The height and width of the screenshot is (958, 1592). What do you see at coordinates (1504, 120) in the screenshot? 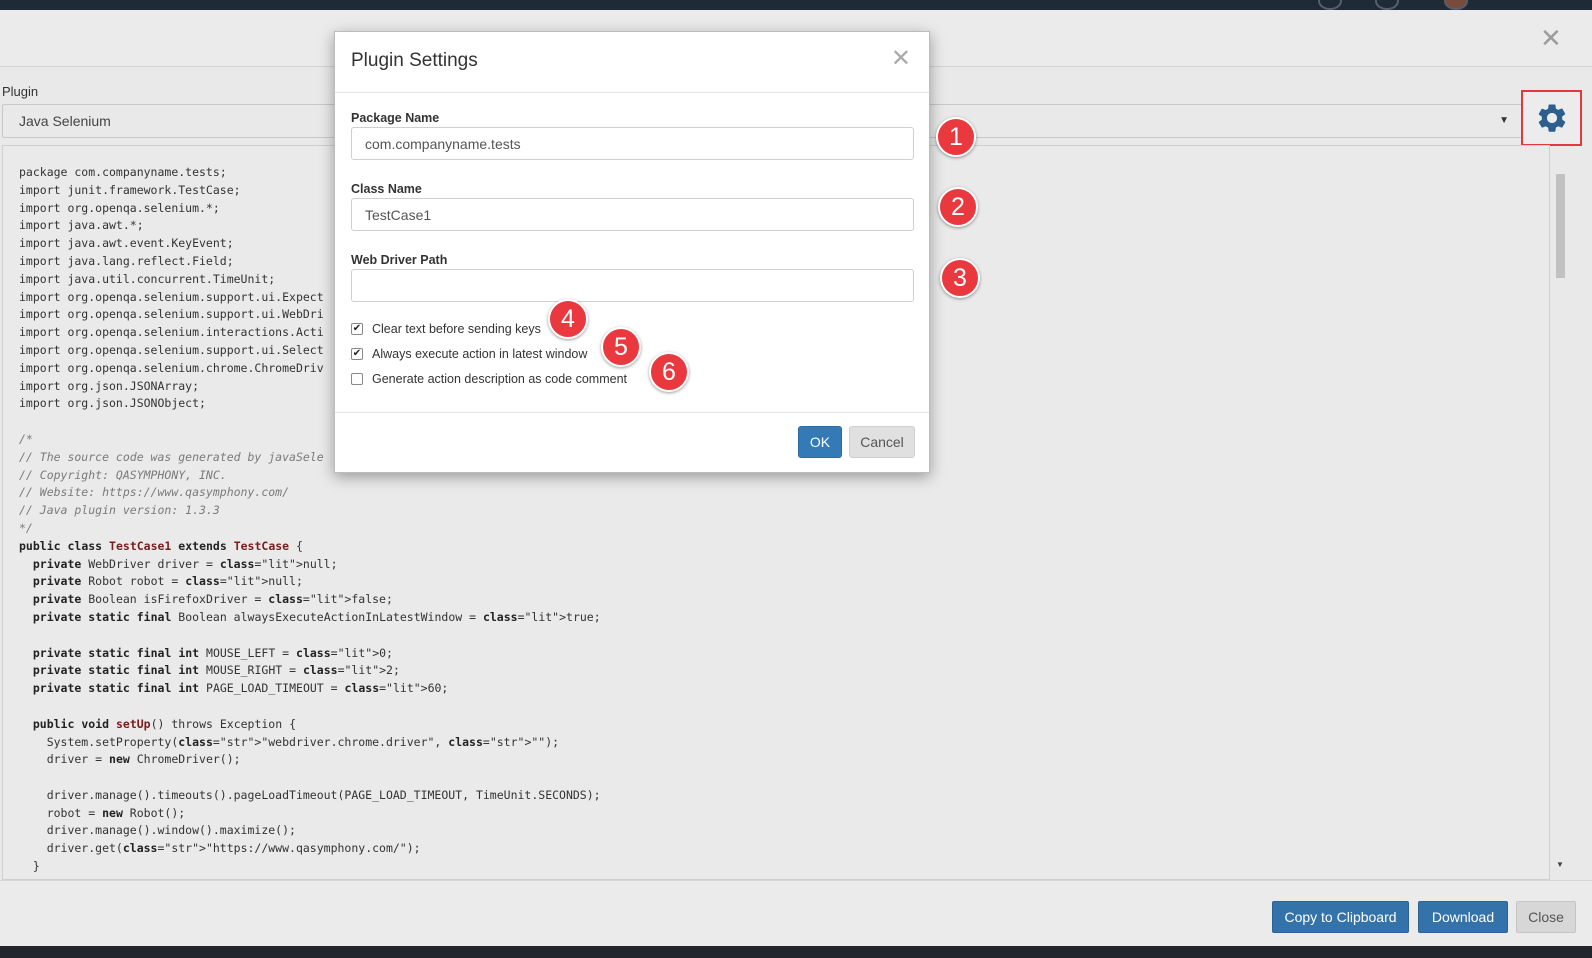
I see `chevron-down-icon: ▼` at bounding box center [1504, 120].